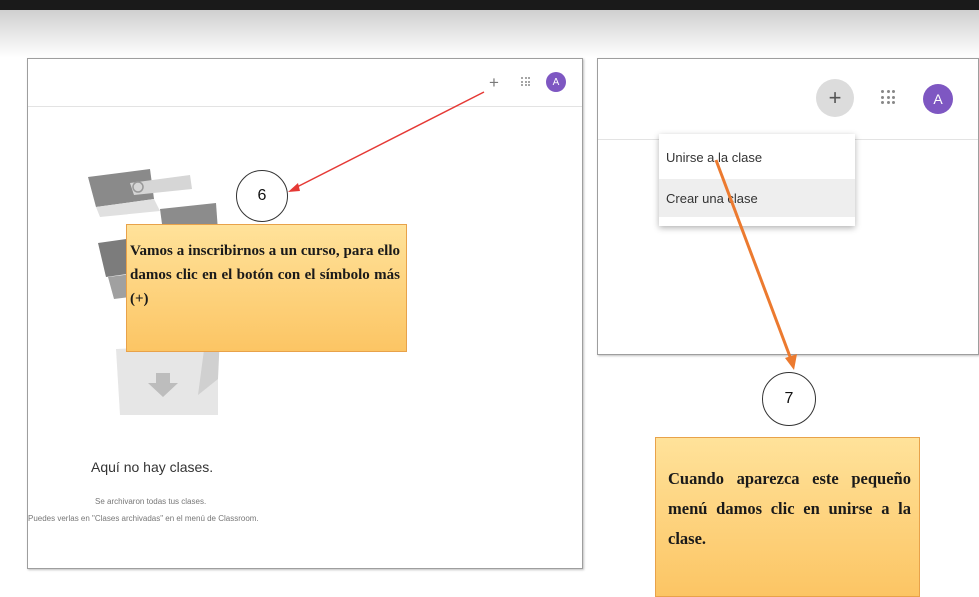 The image size is (979, 597). Describe the element at coordinates (754, 261) in the screenshot. I see `orange-arrow` at that location.